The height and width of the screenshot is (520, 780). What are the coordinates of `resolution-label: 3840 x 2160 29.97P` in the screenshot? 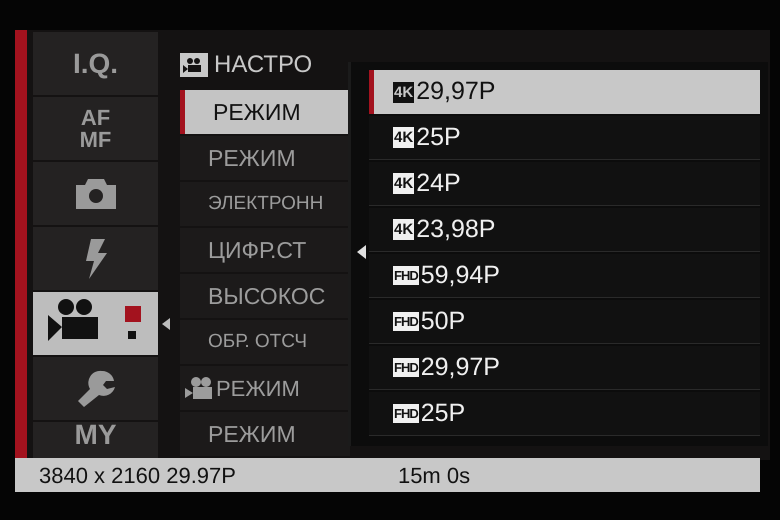 It's located at (137, 476).